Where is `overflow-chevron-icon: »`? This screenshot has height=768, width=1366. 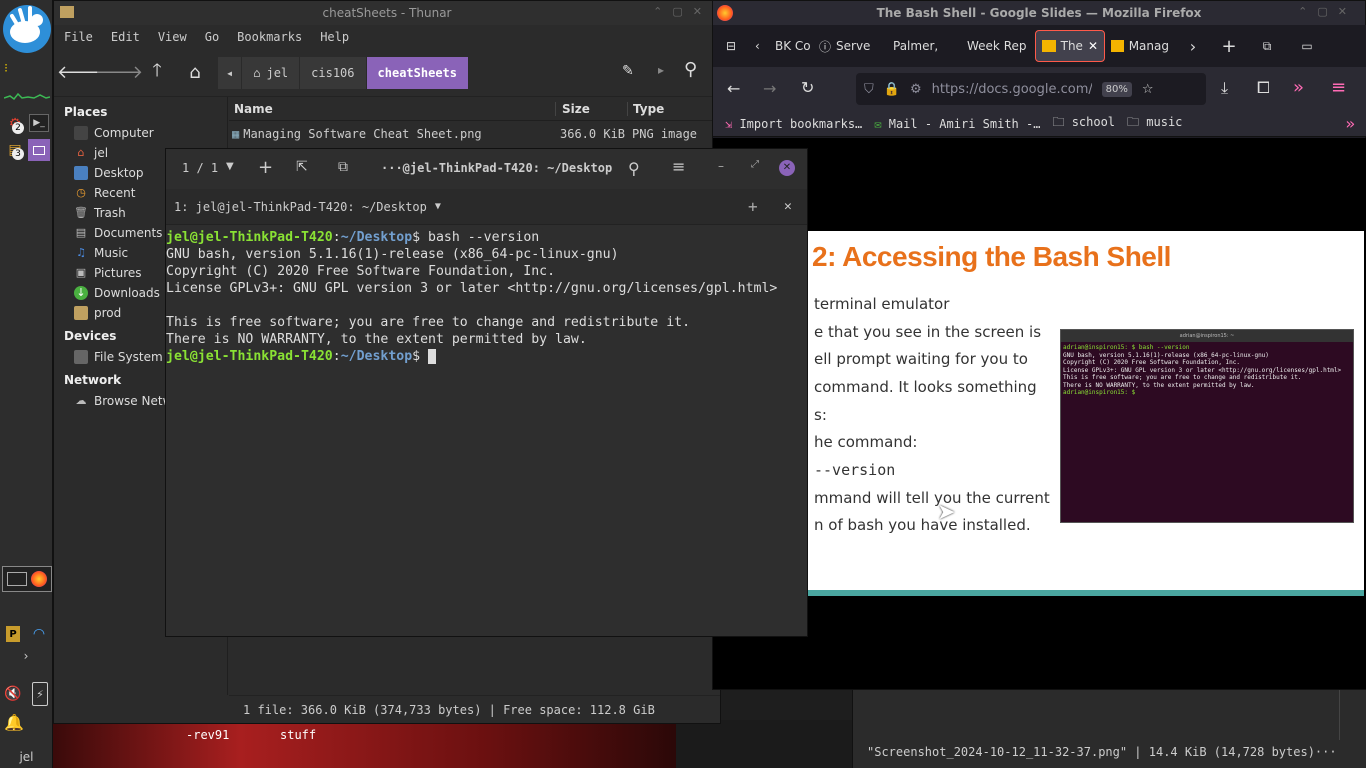
overflow-chevron-icon: » is located at coordinates (1298, 87).